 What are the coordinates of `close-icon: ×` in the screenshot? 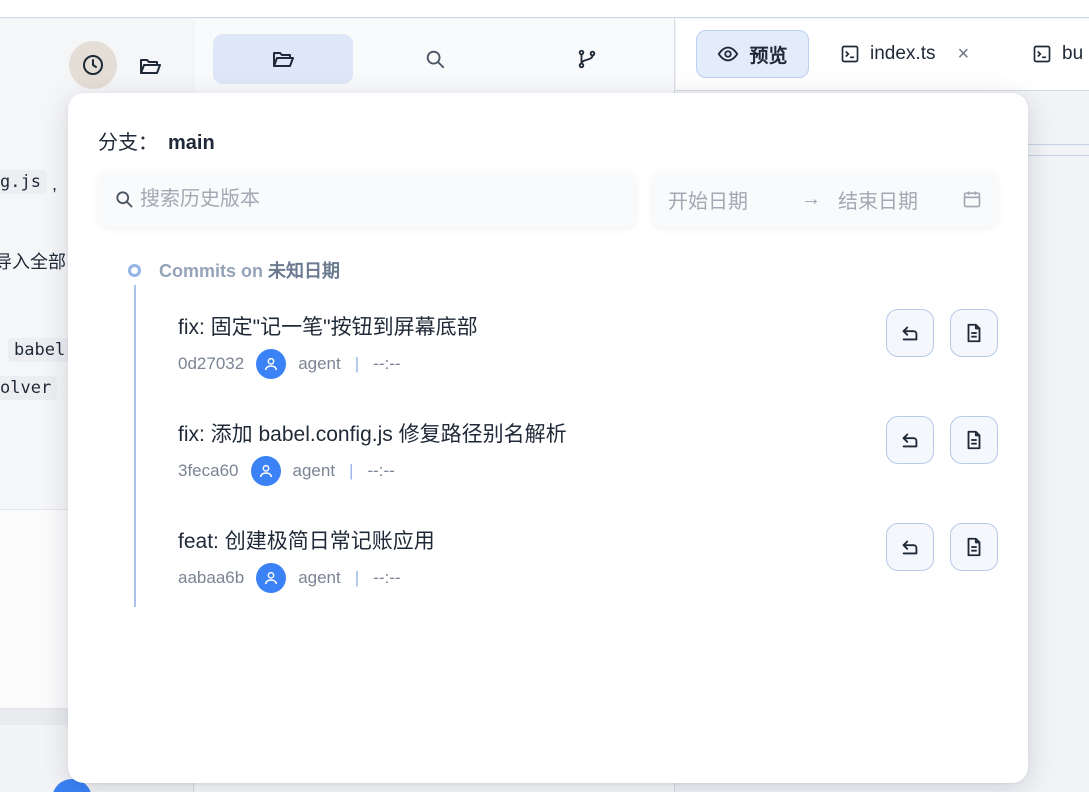 It's located at (963, 54).